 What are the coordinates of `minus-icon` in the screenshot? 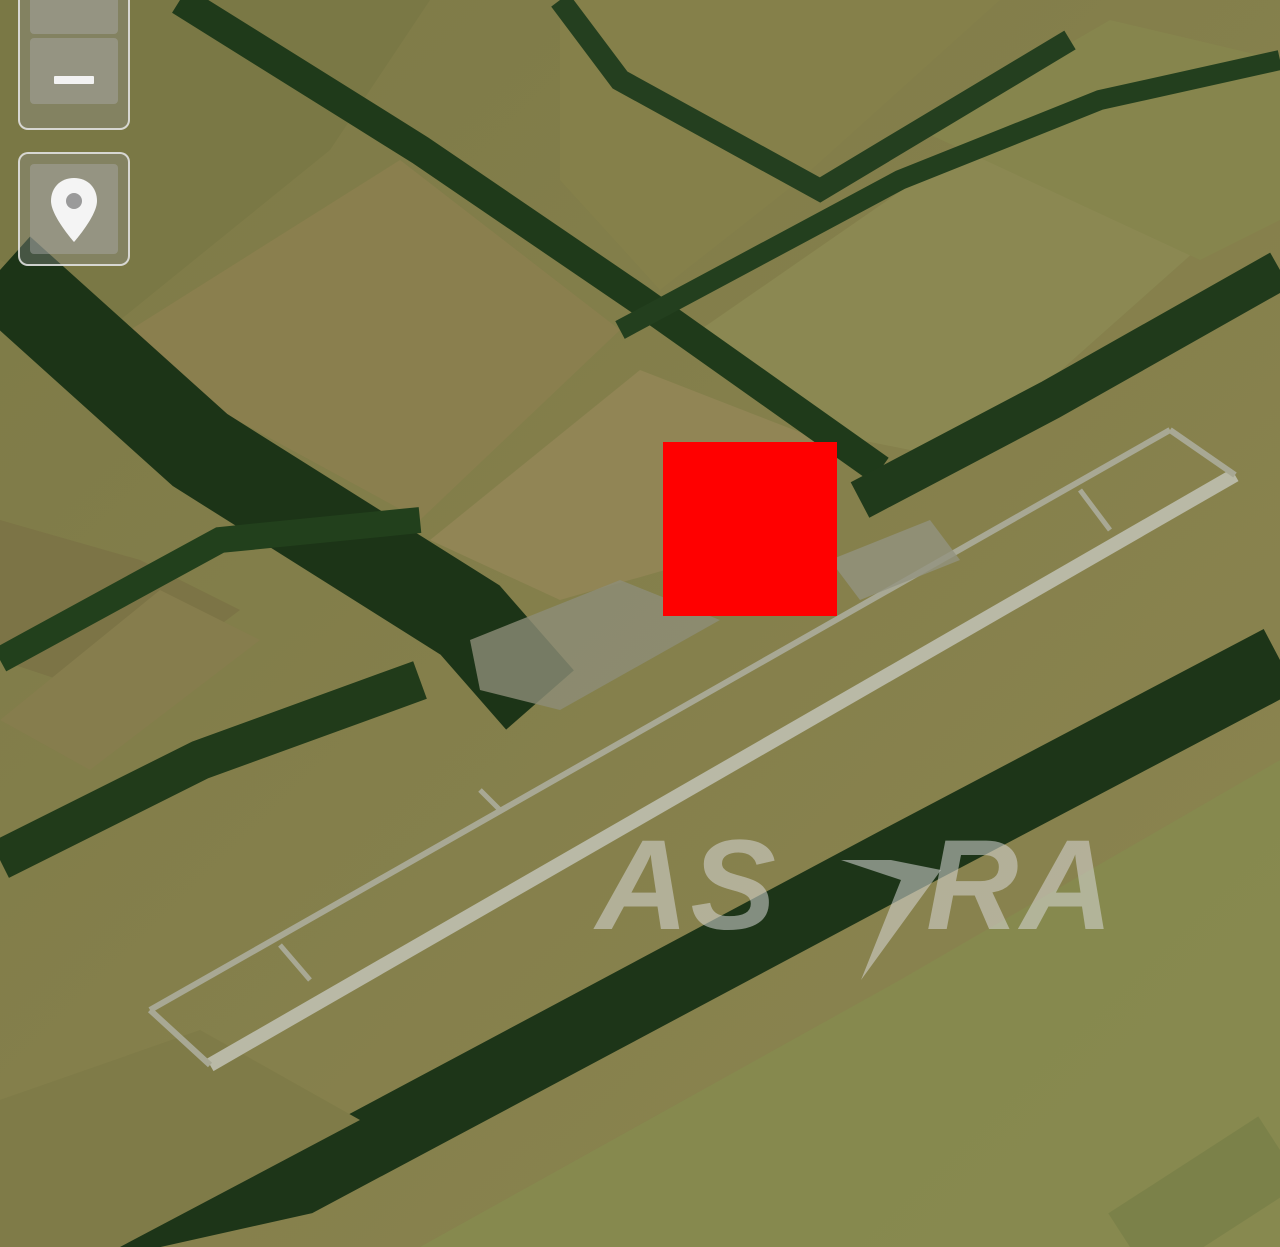 It's located at (74, 80).